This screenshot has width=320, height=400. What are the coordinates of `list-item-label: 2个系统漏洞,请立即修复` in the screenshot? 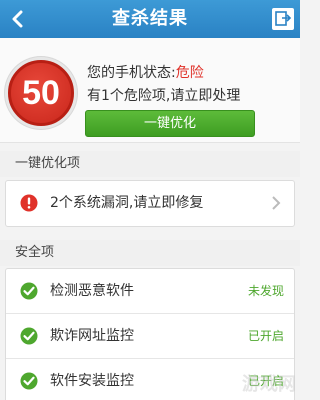 It's located at (127, 203).